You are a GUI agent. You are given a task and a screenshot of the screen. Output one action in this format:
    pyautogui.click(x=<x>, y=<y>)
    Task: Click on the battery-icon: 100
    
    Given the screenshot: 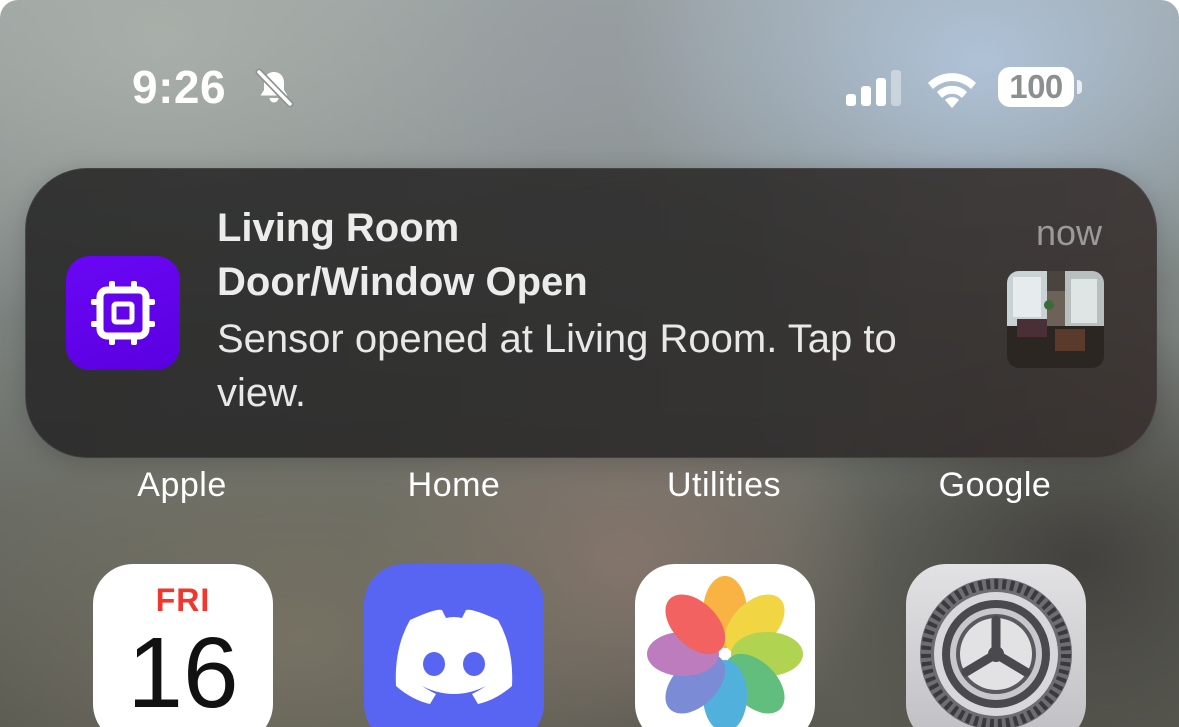 What is the action you would take?
    pyautogui.click(x=1036, y=87)
    